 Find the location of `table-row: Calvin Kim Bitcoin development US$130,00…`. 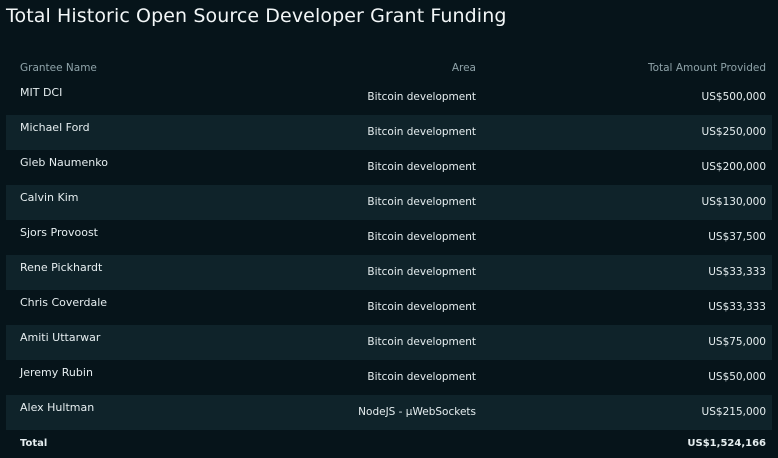

table-row: Calvin Kim Bitcoin development US$130,00… is located at coordinates (389, 202).